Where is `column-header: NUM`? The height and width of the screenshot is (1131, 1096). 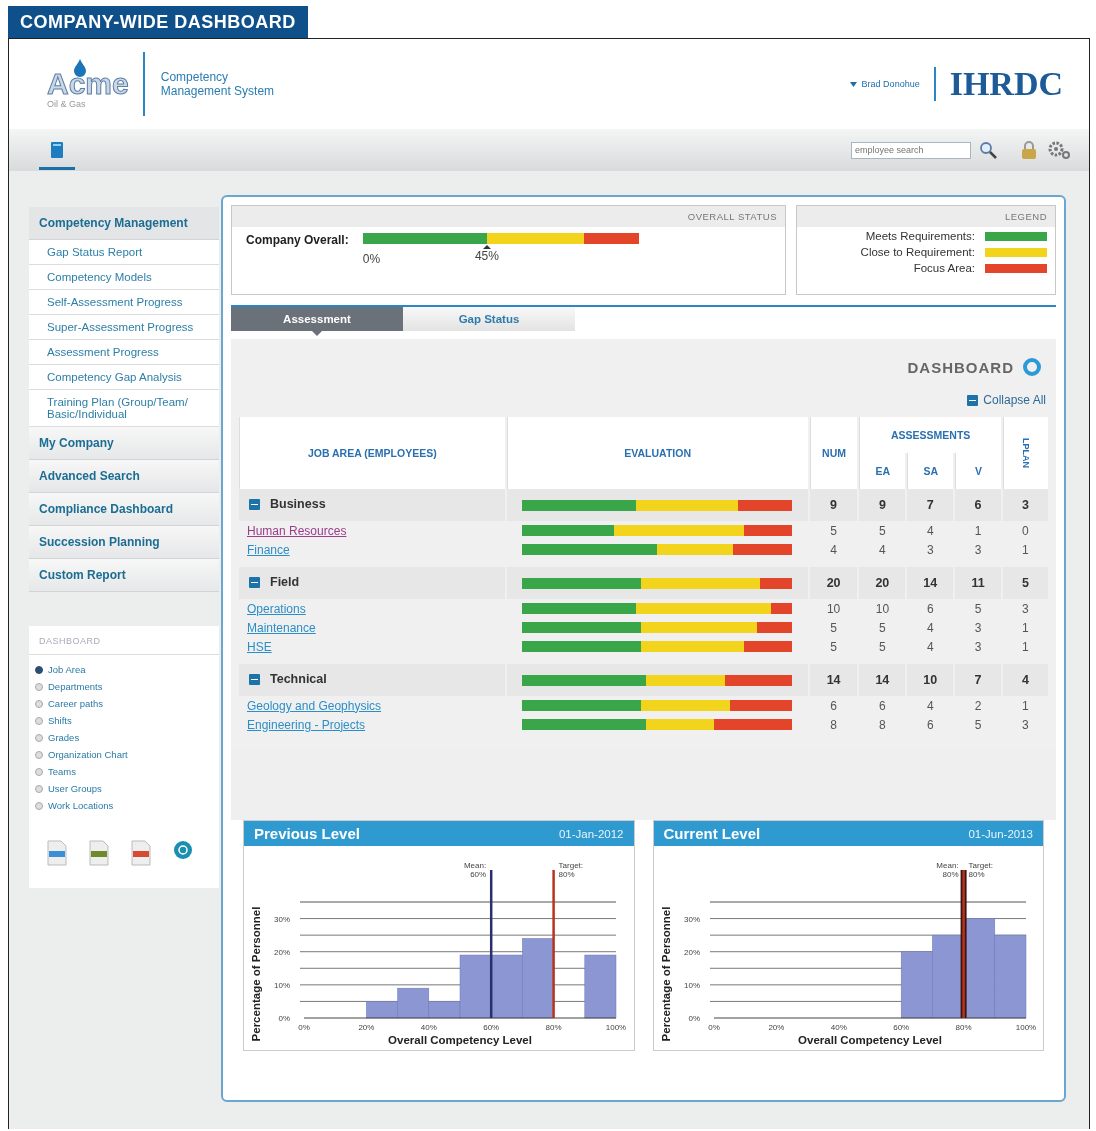 column-header: NUM is located at coordinates (833, 453).